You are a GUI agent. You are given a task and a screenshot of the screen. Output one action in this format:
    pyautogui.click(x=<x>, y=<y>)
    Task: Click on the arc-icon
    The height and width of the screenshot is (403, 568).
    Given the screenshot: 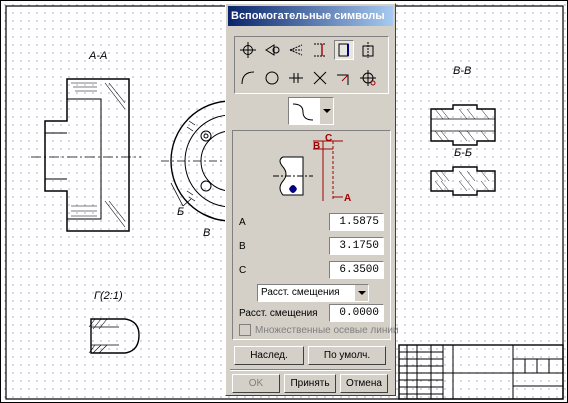 What is the action you would take?
    pyautogui.click(x=248, y=78)
    